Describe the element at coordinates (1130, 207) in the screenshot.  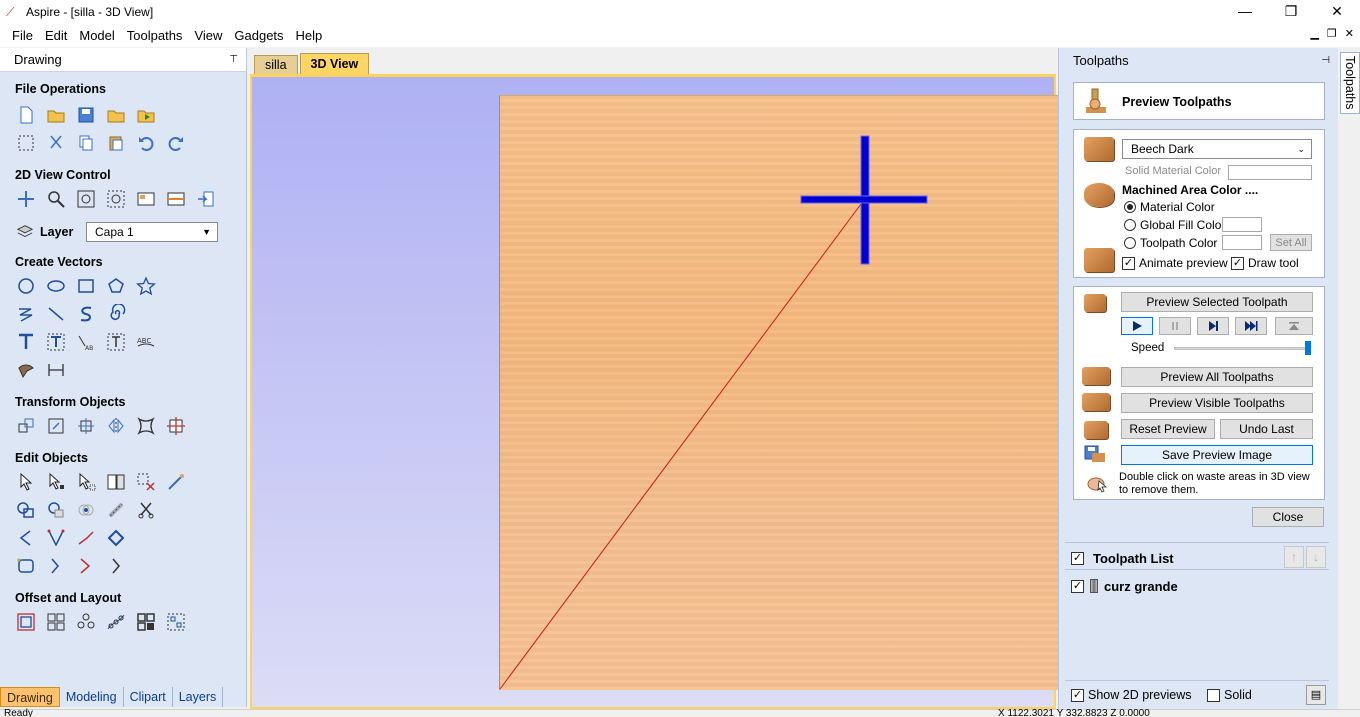
I see `radio-material-color-dot` at that location.